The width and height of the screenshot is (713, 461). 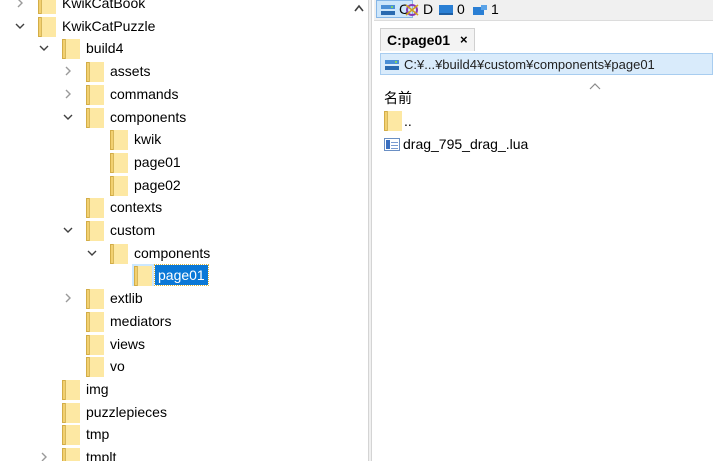 What do you see at coordinates (174, 48) in the screenshot?
I see `tree-item-build4: build4` at bounding box center [174, 48].